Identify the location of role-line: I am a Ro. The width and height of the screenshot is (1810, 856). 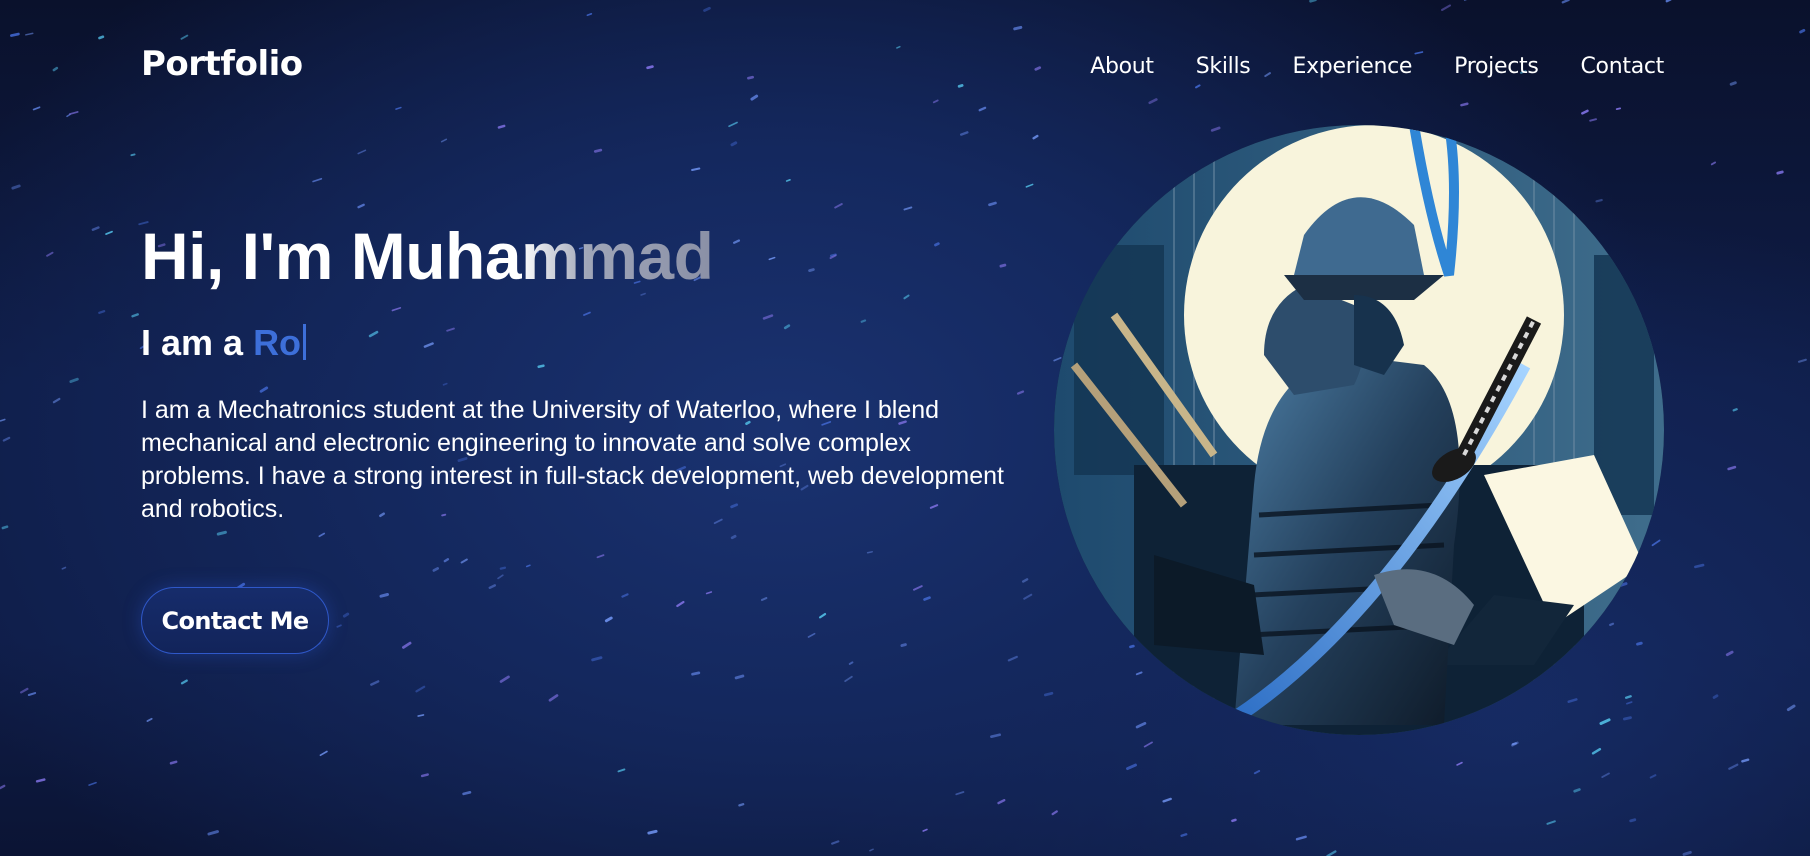
(581, 342).